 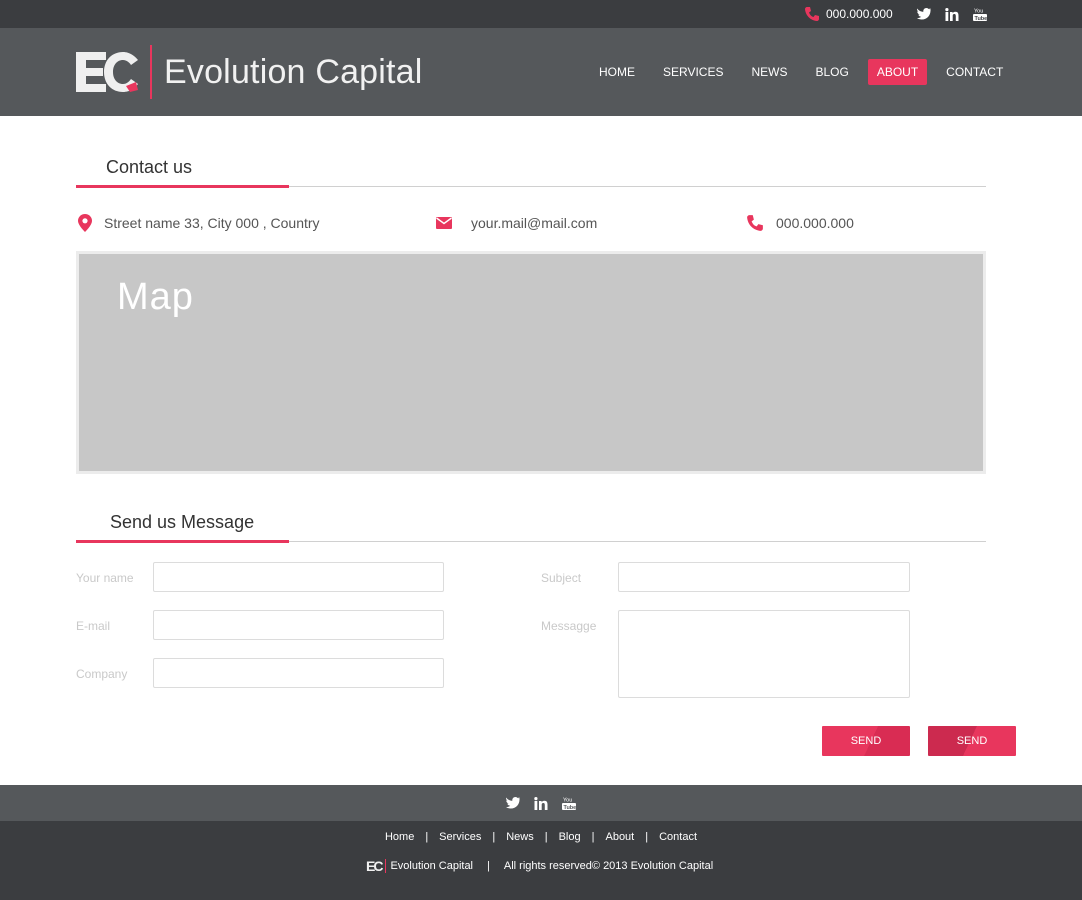 I want to click on send-button-hover: SEND, so click(x=972, y=741).